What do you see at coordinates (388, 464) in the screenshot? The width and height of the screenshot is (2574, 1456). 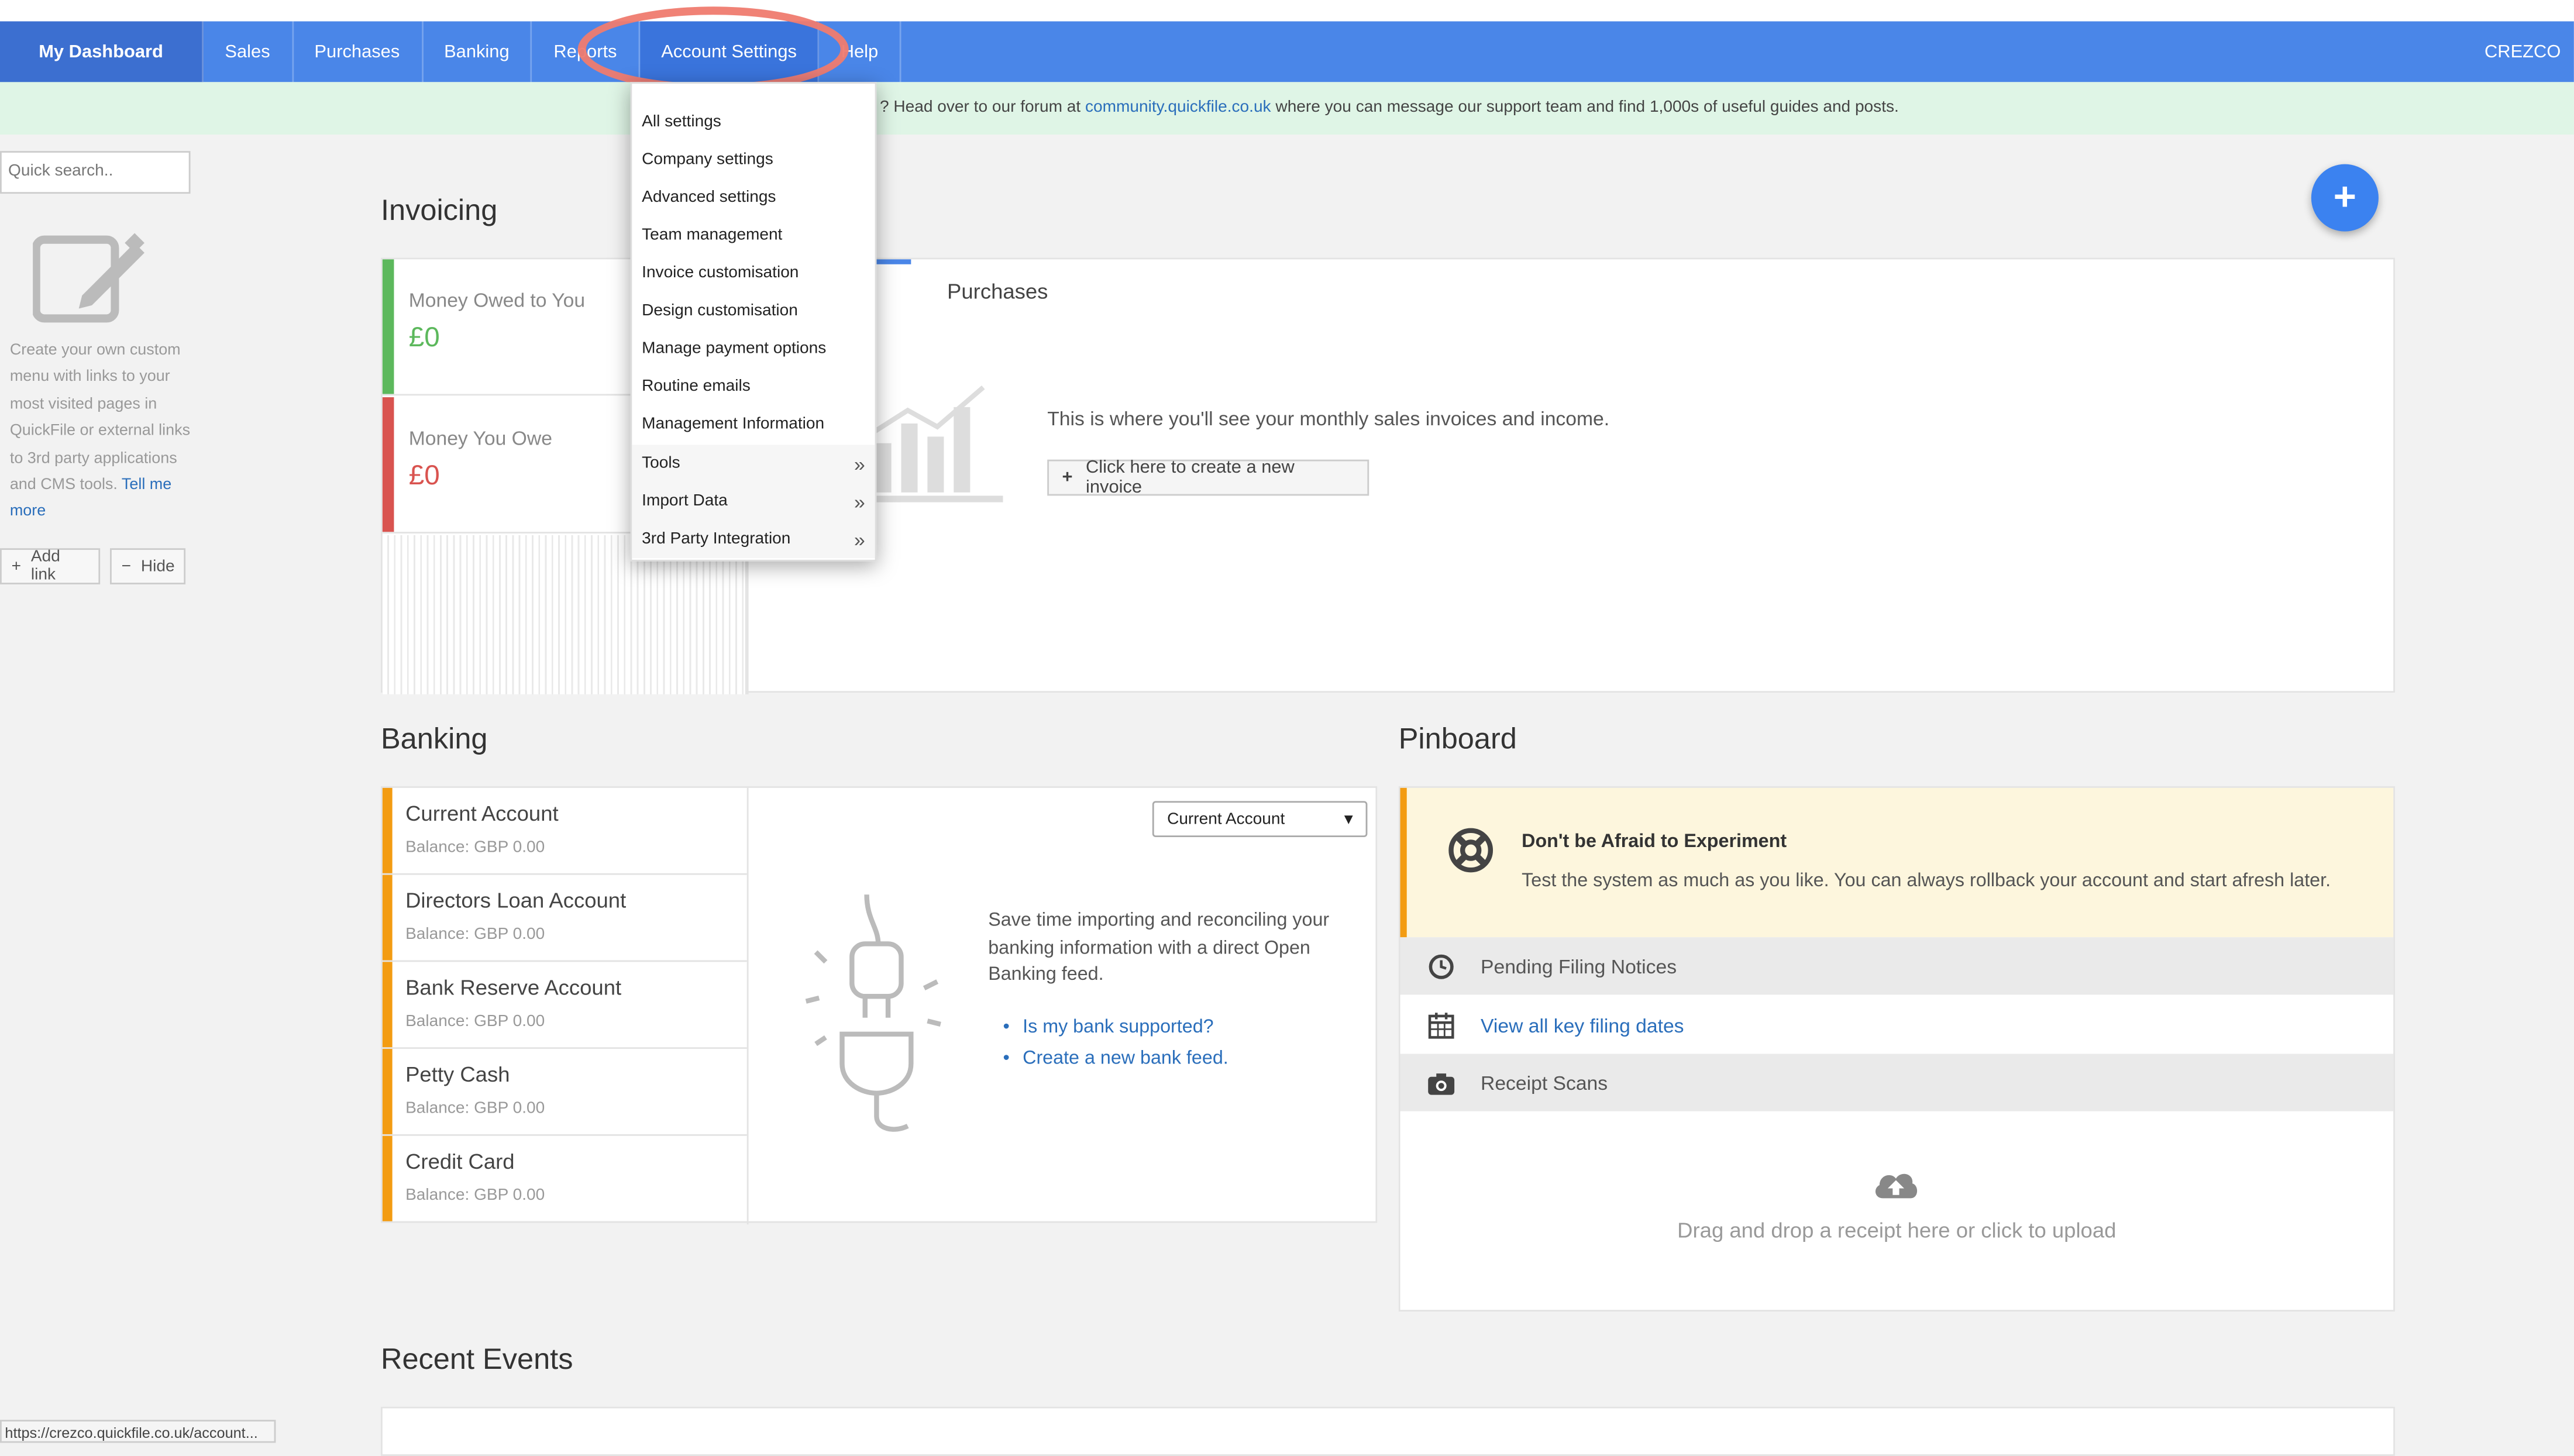 I see `owe-color-bar` at bounding box center [388, 464].